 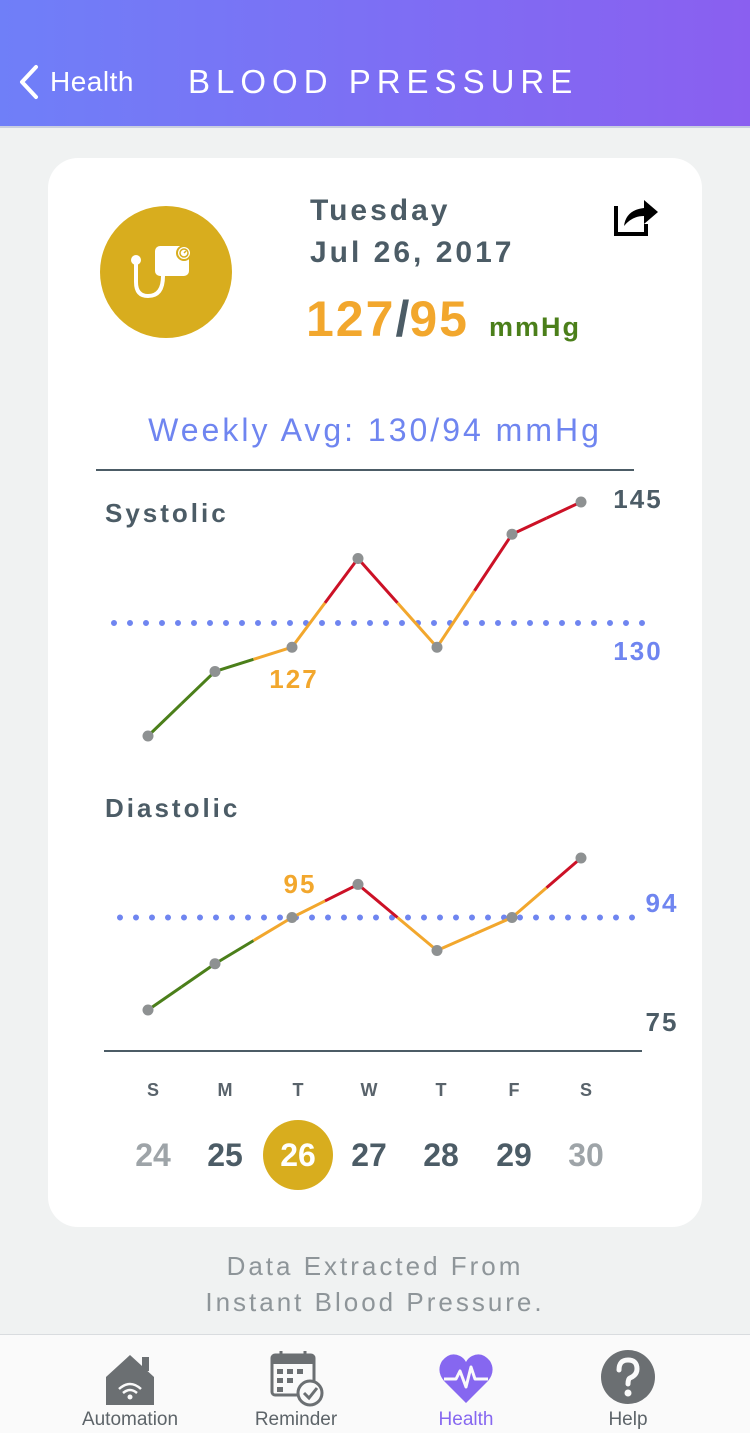 What do you see at coordinates (167, 513) in the screenshot?
I see `chart-title: Systolic` at bounding box center [167, 513].